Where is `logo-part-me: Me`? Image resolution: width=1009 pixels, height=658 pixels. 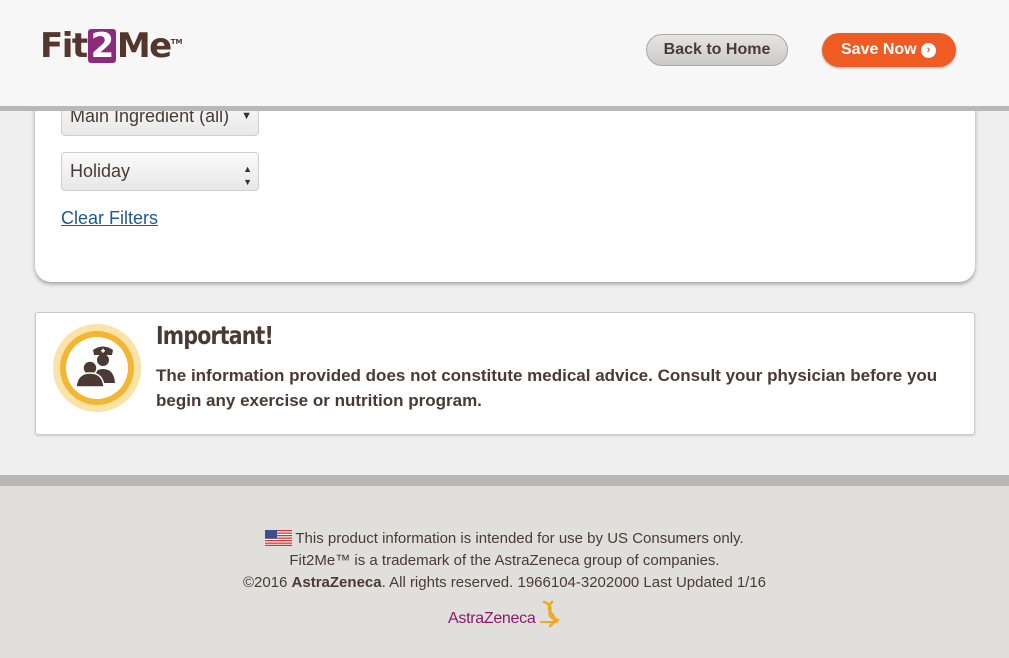
logo-part-me: Me is located at coordinates (144, 46).